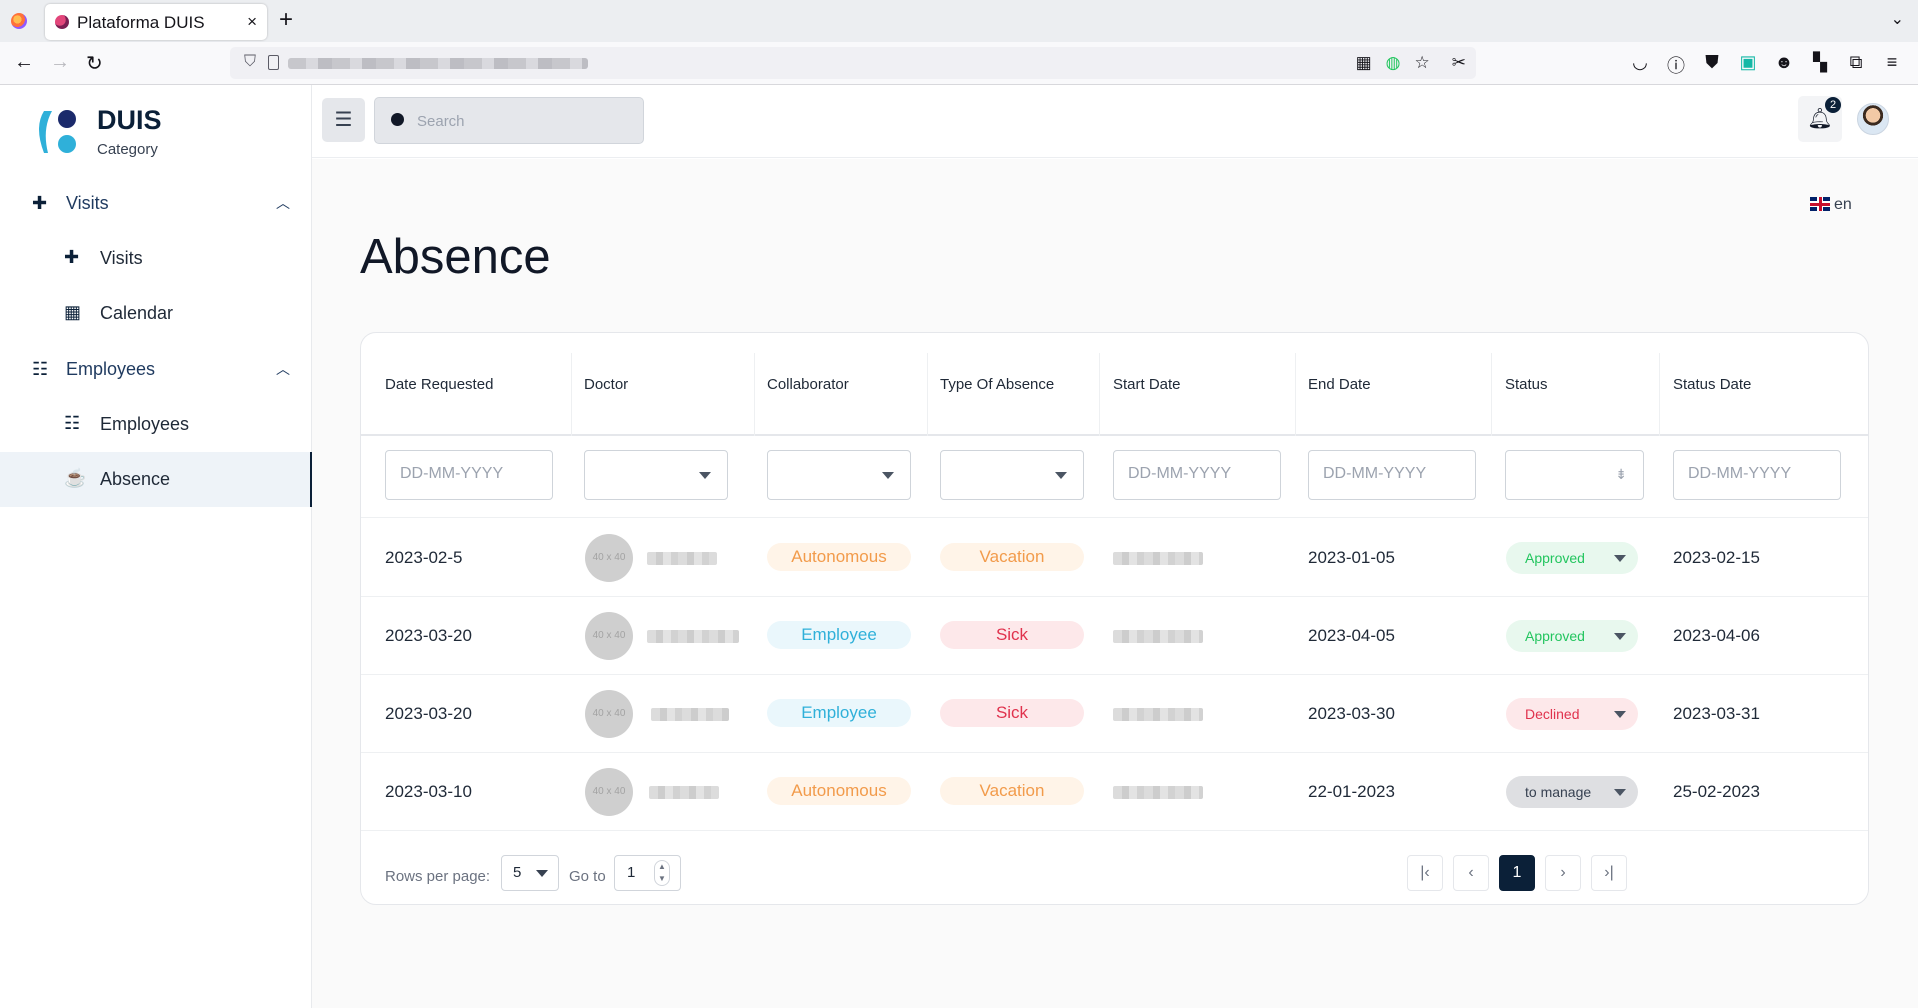 The width and height of the screenshot is (1918, 1008). What do you see at coordinates (1471, 873) in the screenshot?
I see `previous-page-button: ‹` at bounding box center [1471, 873].